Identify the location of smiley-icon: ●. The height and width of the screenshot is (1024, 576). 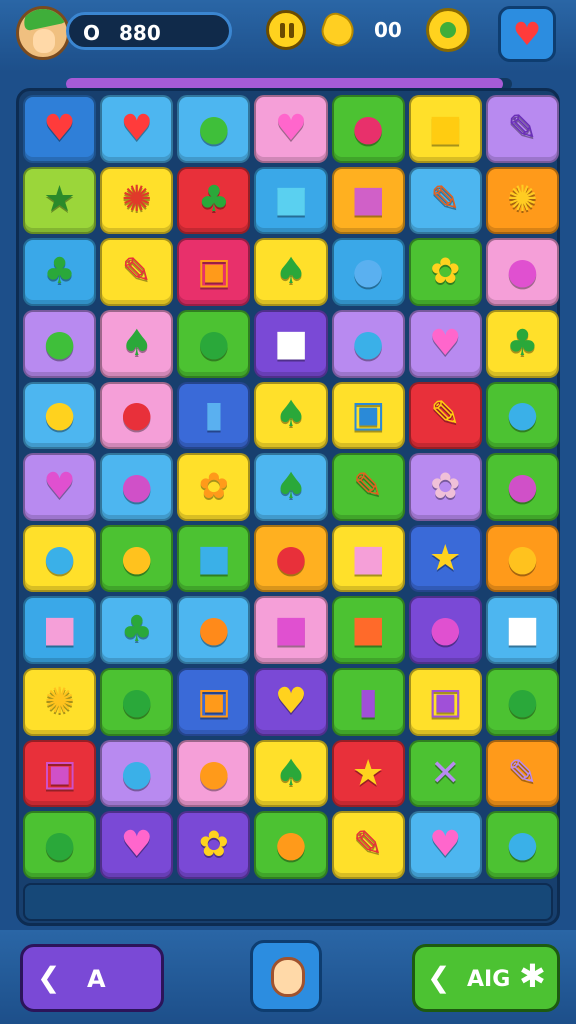
(59, 415).